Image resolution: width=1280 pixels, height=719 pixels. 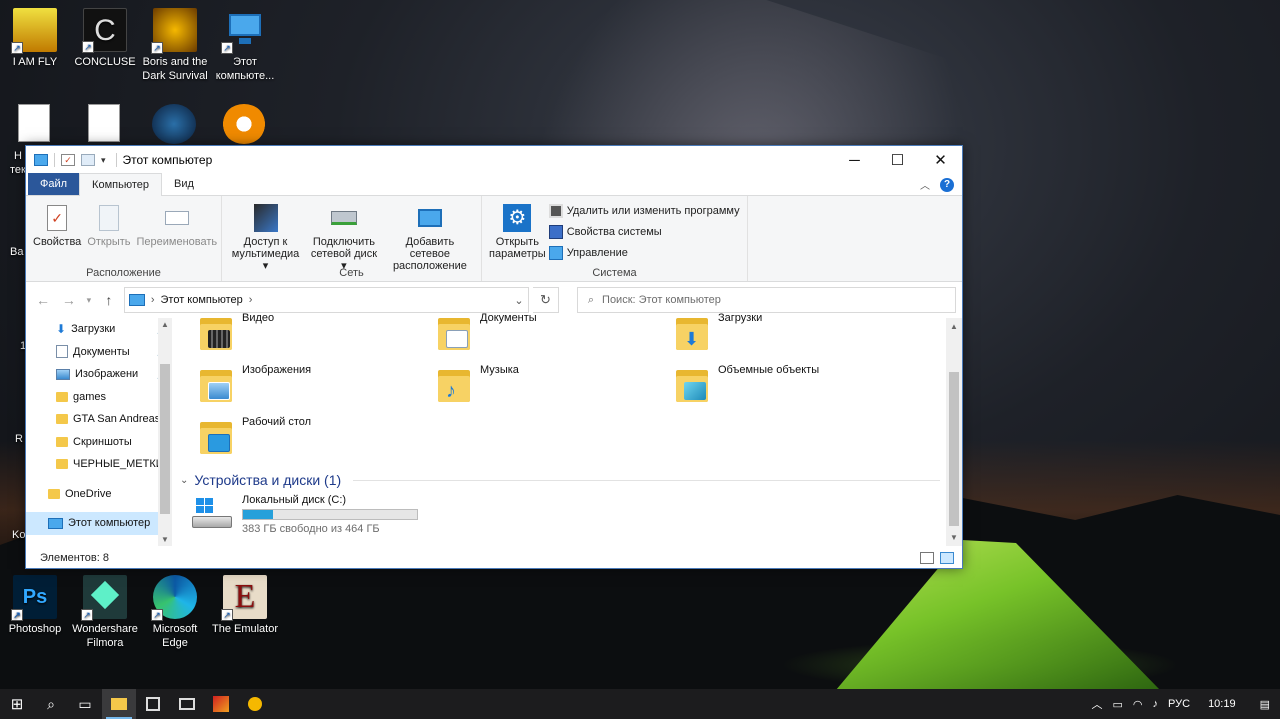 I want to click on content-scrollbar: ▲ ▼, so click(x=954, y=432).